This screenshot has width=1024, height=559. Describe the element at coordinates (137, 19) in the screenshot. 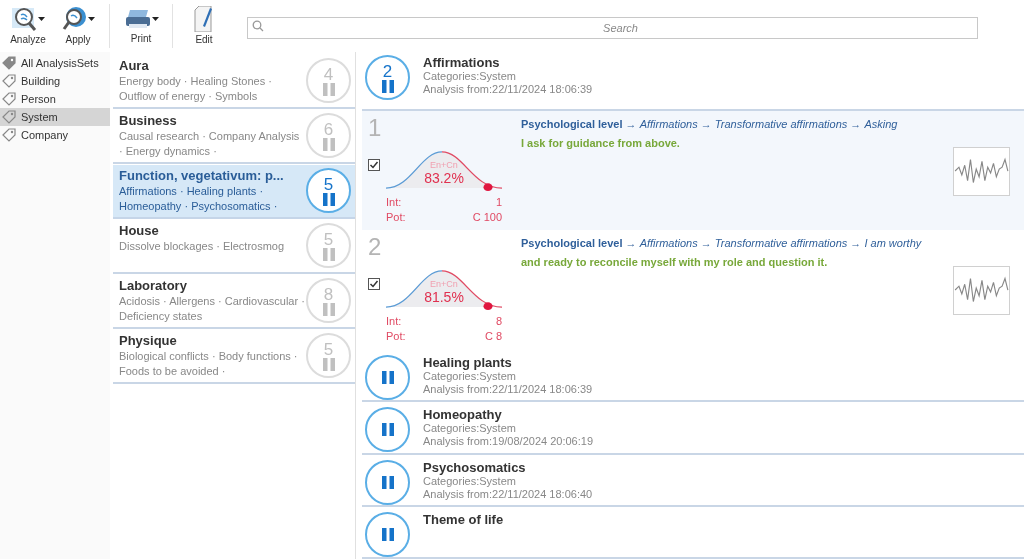

I see `printer-icon` at that location.